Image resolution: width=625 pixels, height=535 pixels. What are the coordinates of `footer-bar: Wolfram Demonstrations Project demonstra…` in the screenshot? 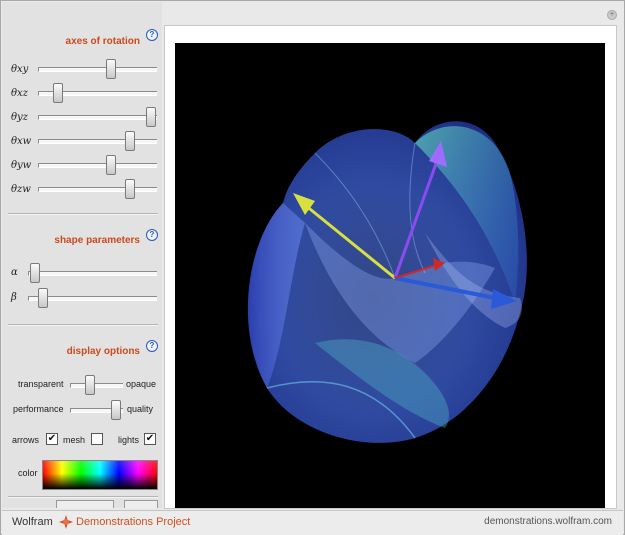 It's located at (312, 522).